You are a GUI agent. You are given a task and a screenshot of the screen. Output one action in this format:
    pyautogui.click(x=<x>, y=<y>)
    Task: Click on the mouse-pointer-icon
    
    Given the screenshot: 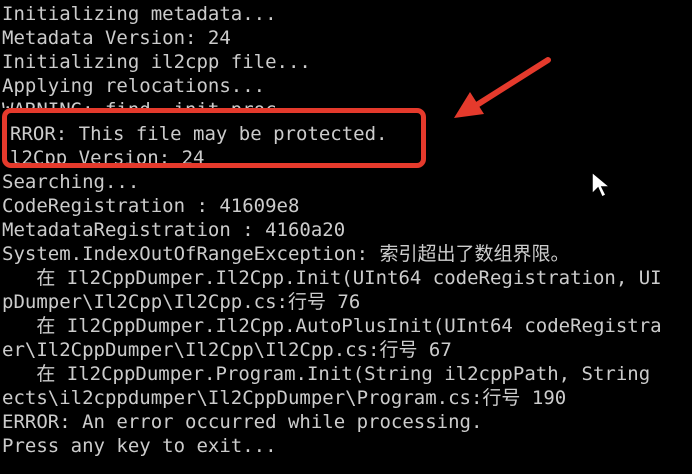 What is the action you would take?
    pyautogui.click(x=601, y=184)
    